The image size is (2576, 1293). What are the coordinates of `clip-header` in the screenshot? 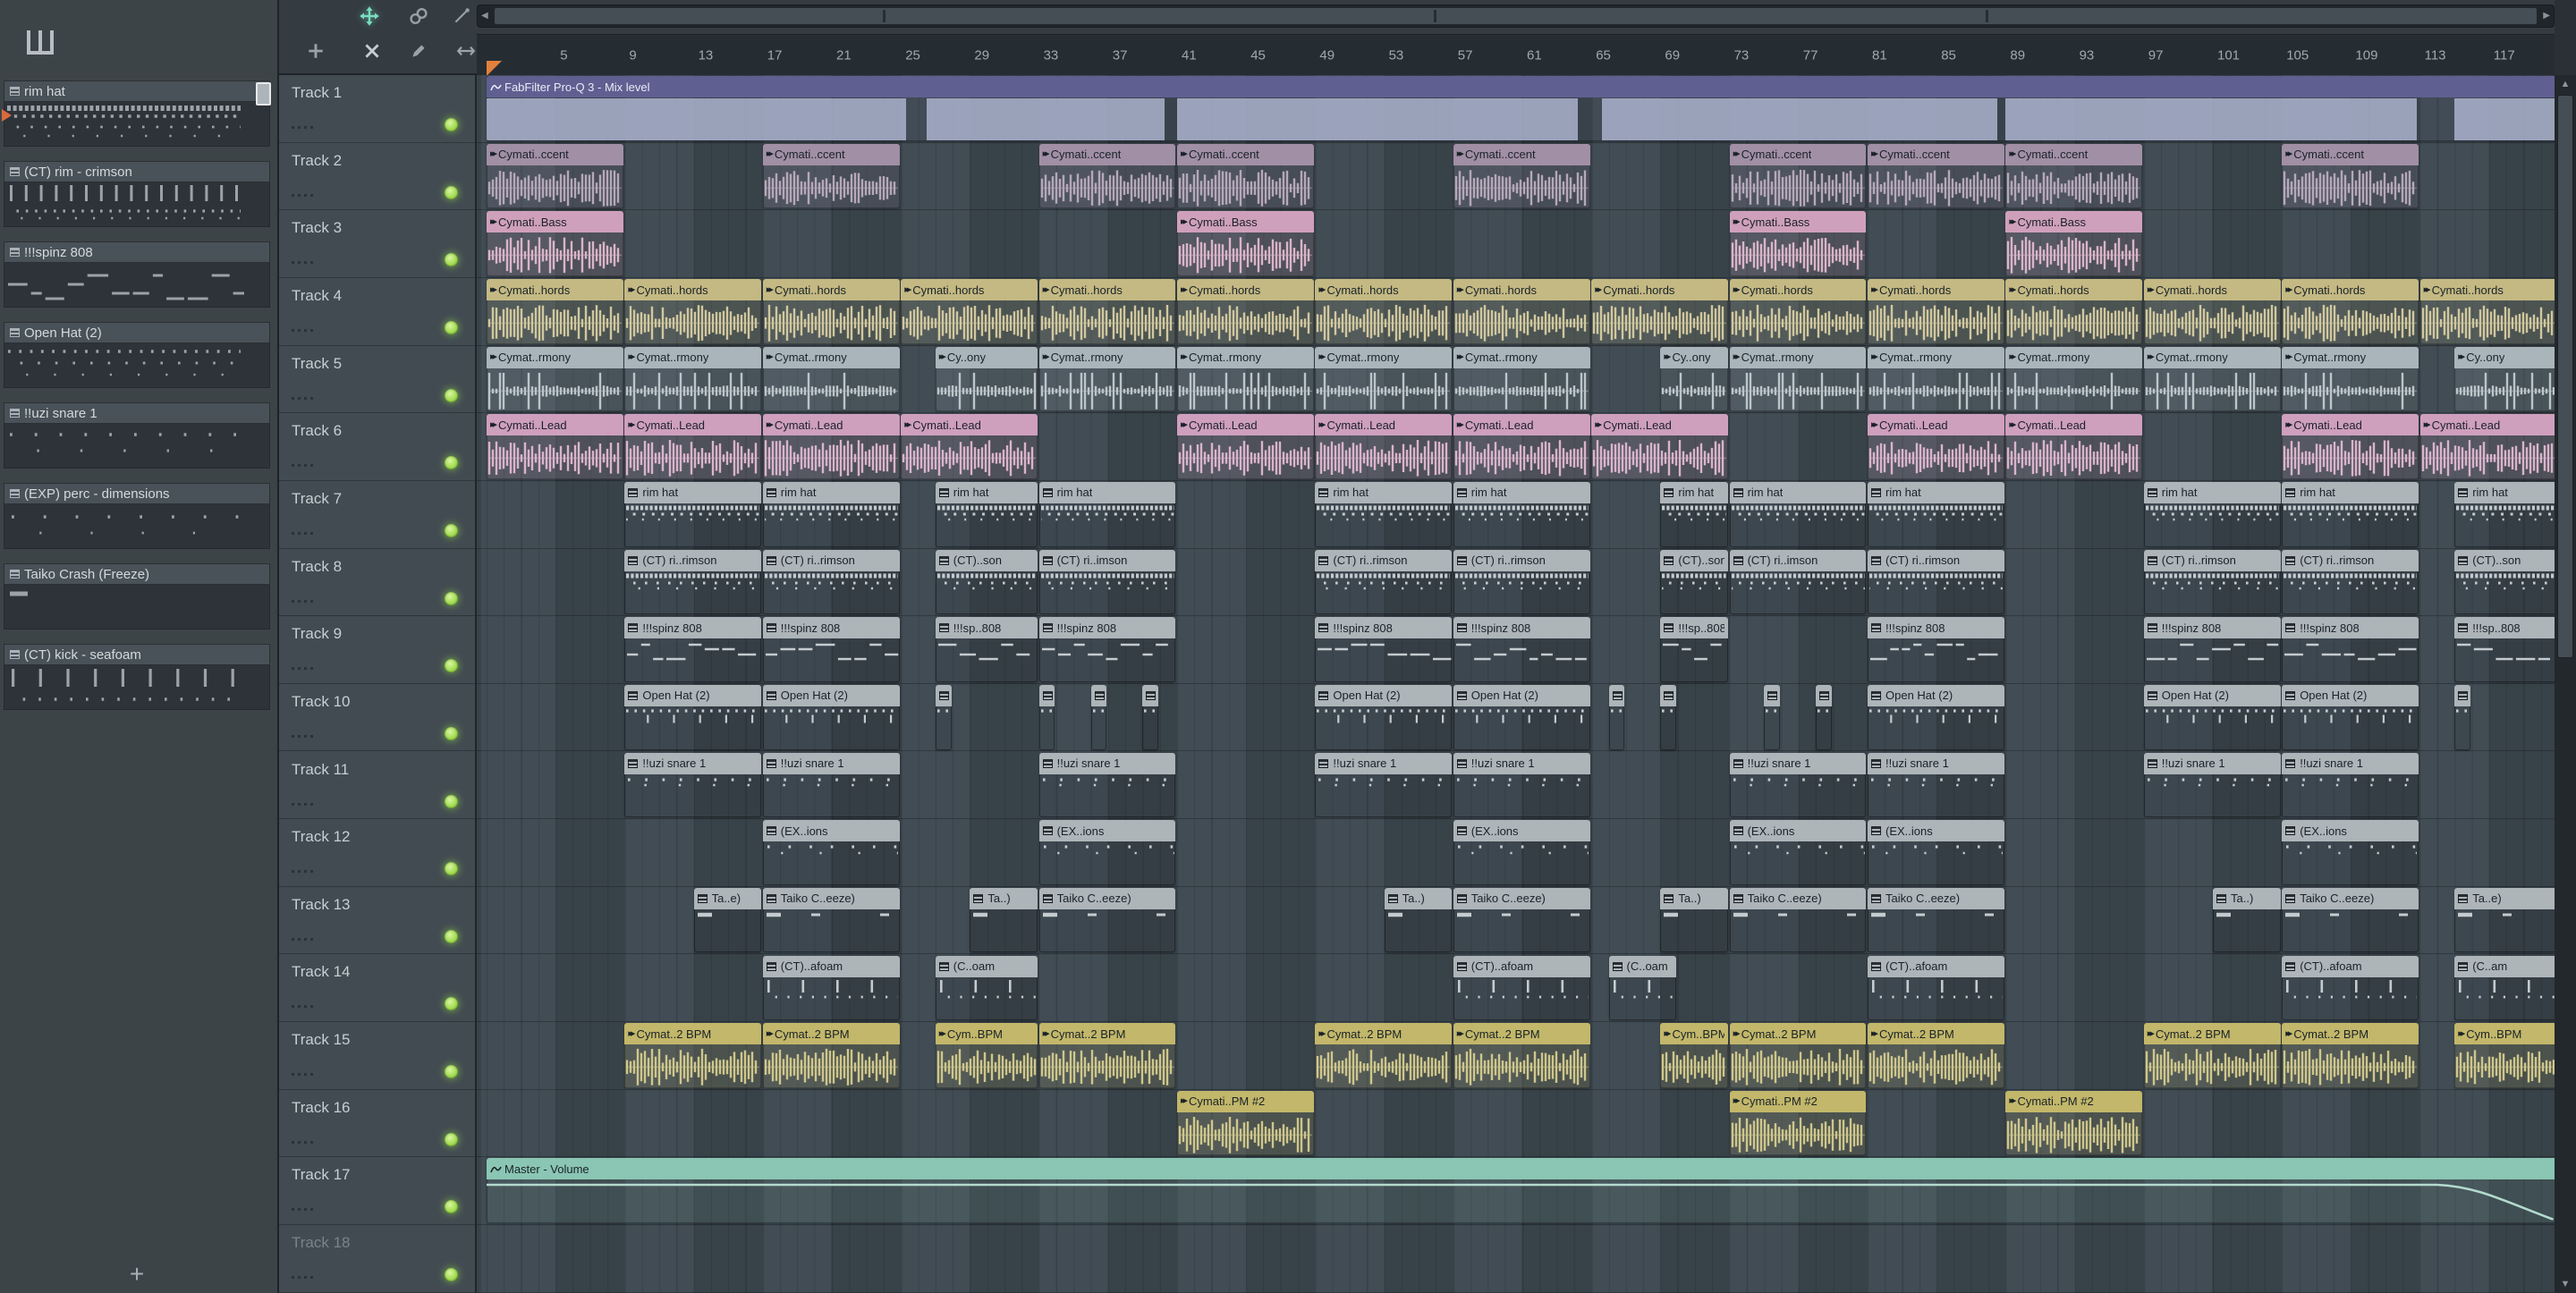 It's located at (1668, 695).